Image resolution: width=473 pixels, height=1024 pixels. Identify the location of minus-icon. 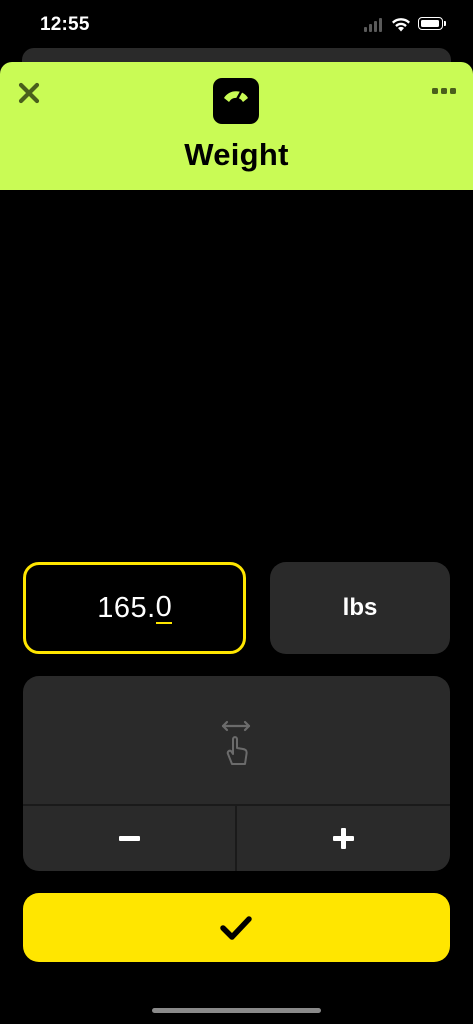
(129, 838).